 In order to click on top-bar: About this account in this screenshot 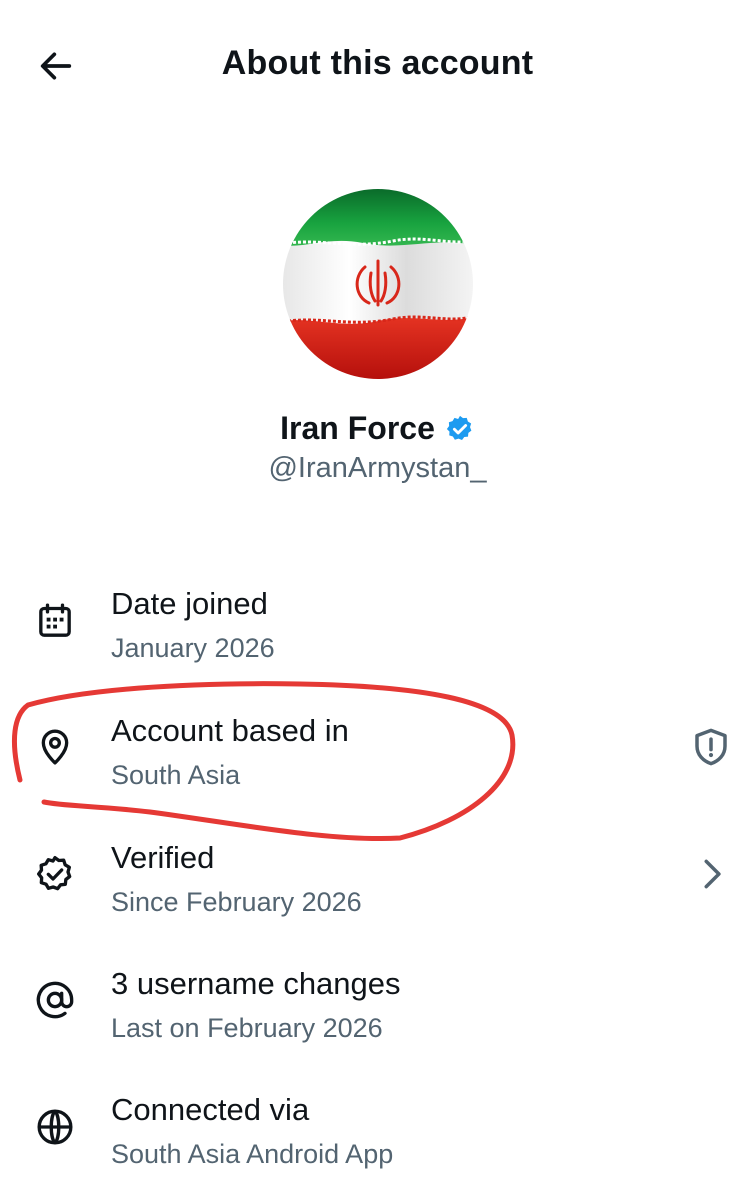, I will do `click(377, 65)`.